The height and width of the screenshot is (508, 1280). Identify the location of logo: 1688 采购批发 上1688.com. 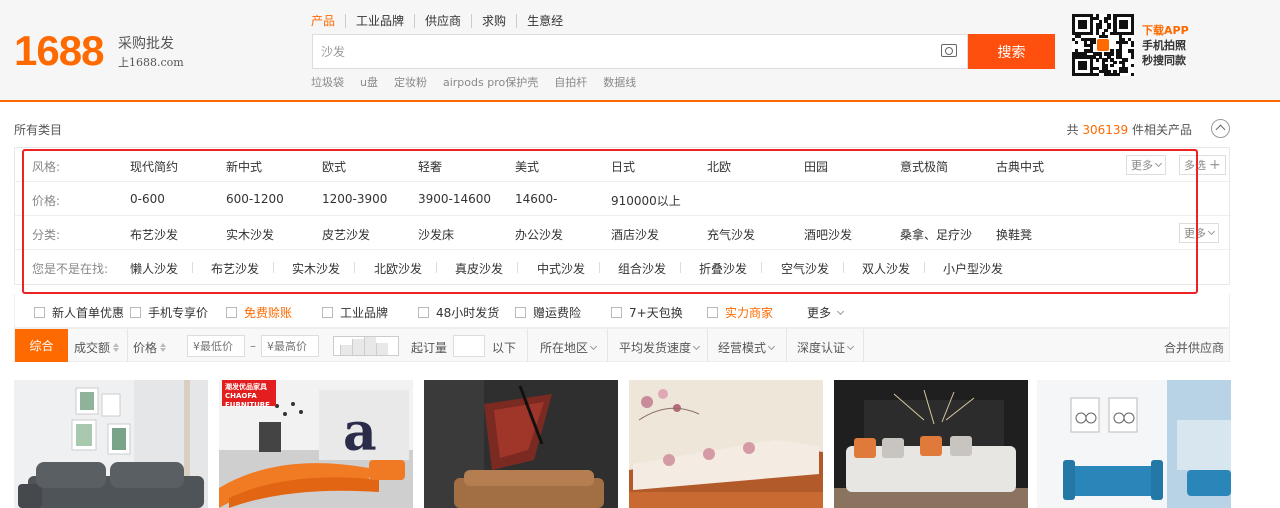
(99, 51).